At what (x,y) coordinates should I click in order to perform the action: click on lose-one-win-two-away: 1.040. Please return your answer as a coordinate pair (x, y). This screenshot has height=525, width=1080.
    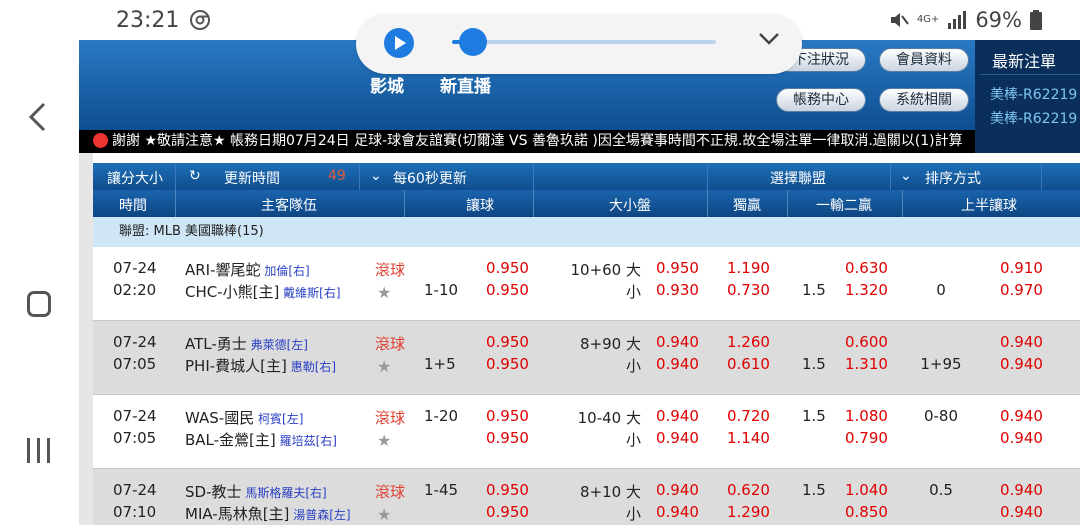
    Looking at the image, I should click on (866, 490).